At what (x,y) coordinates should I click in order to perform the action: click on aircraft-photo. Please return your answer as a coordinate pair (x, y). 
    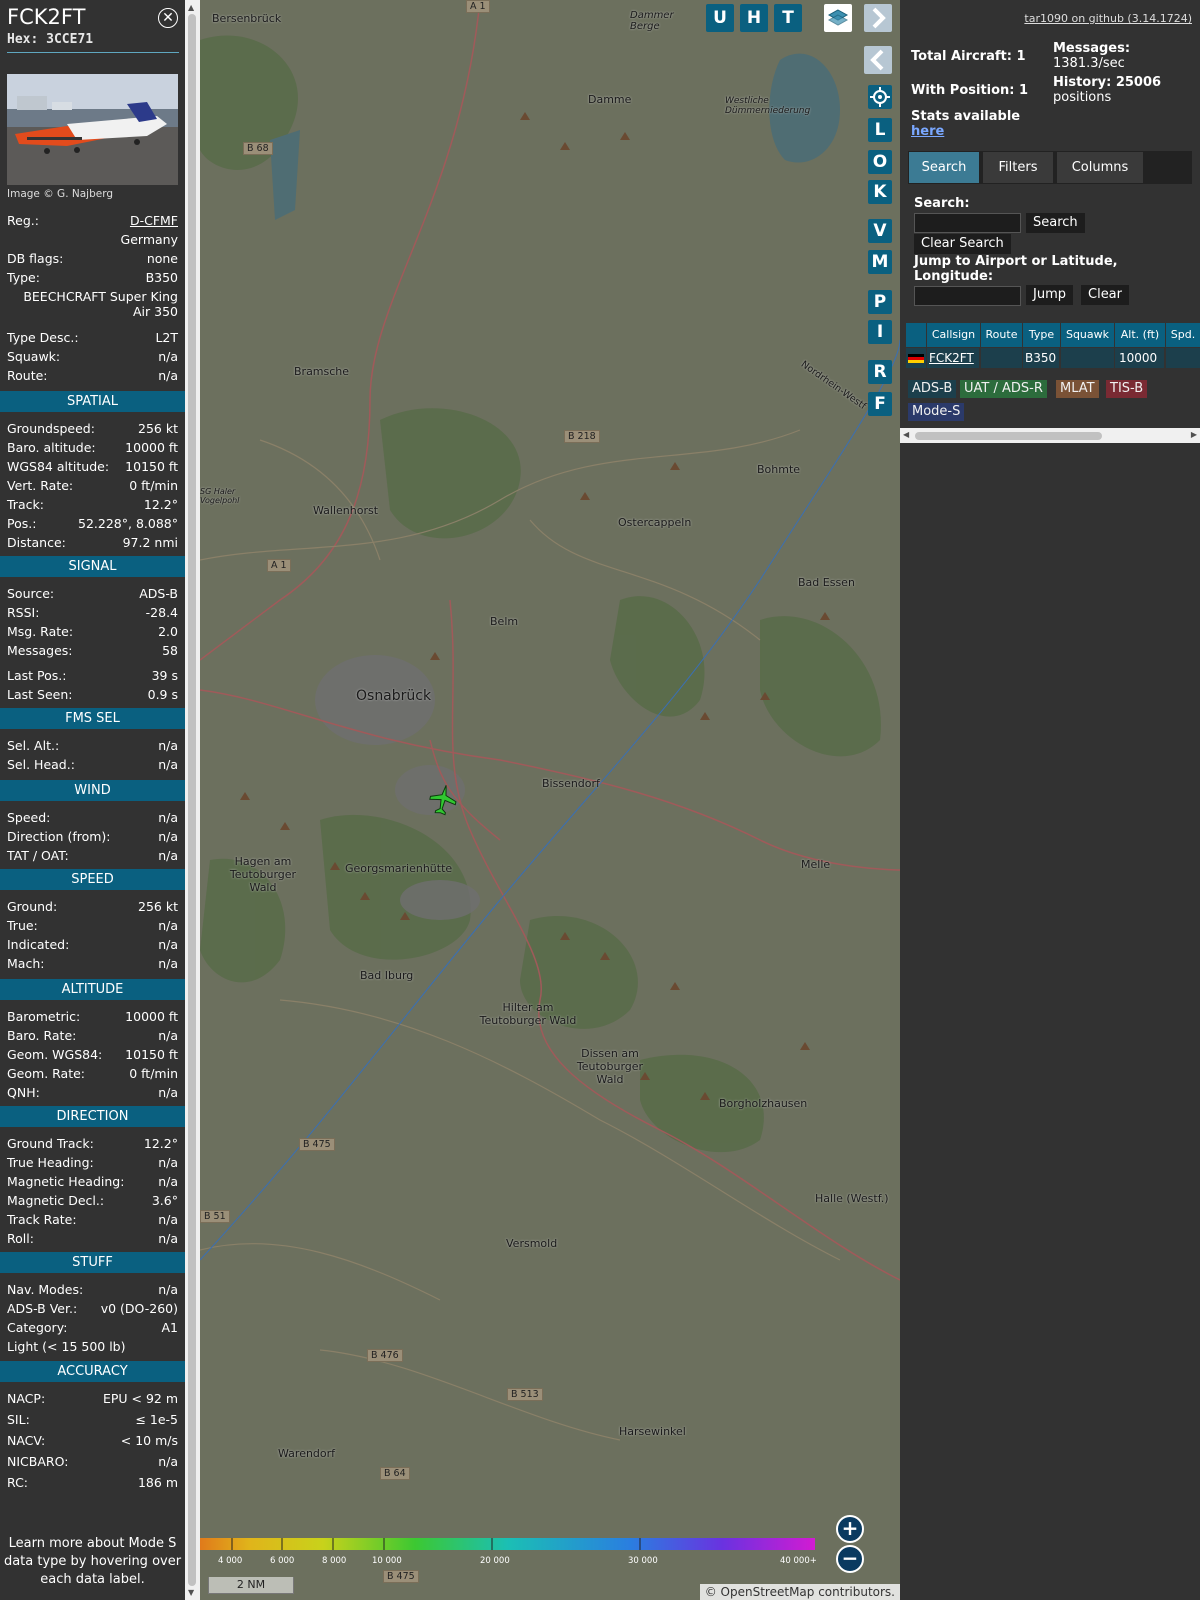
    Looking at the image, I should click on (92, 129).